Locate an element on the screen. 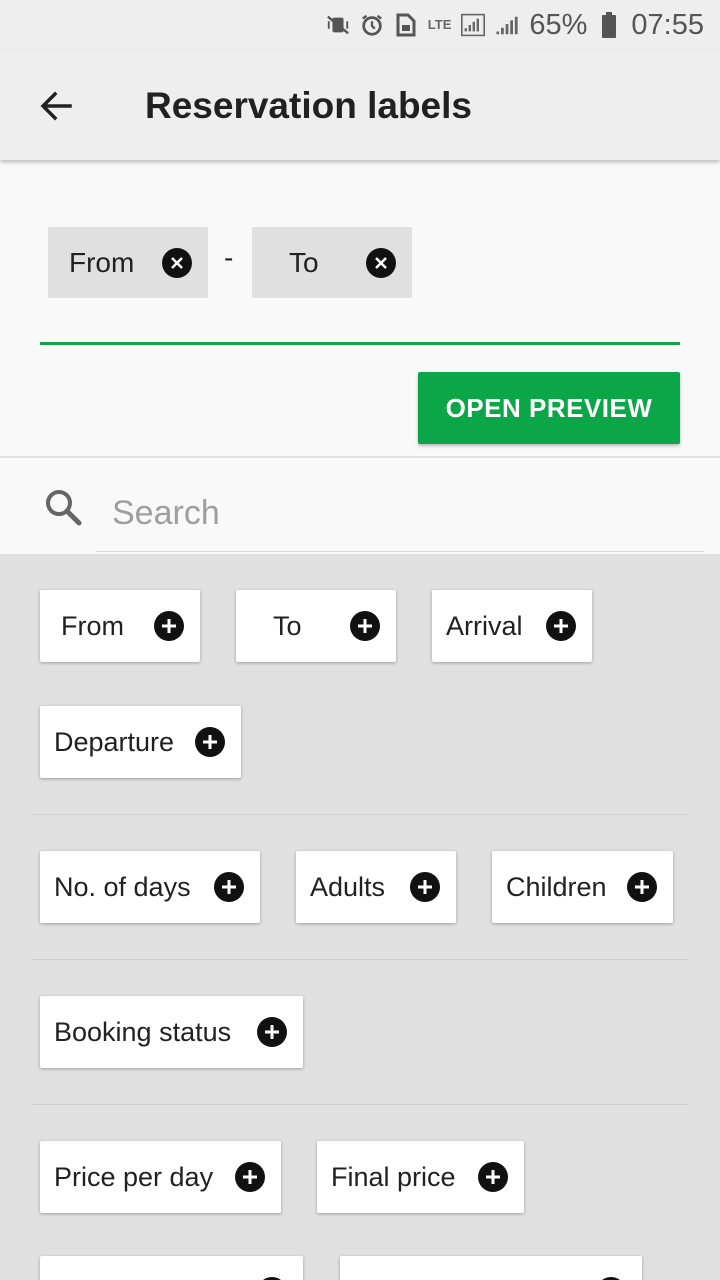 Image resolution: width=720 pixels, height=1280 pixels. arrow-left-icon is located at coordinates (56, 106).